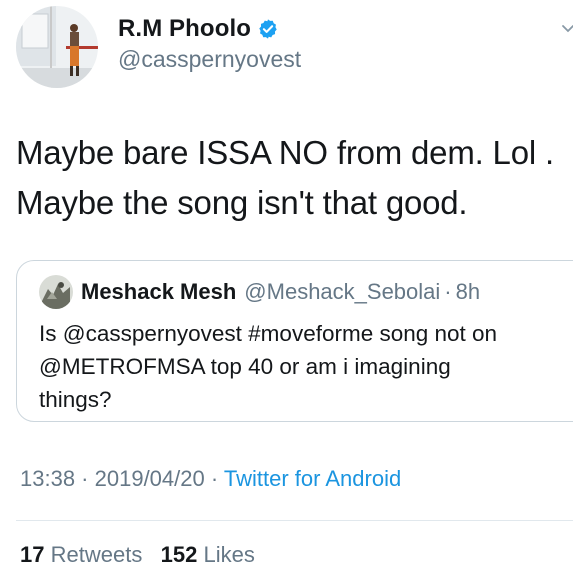  What do you see at coordinates (242, 202) in the screenshot?
I see `tweet-text-line: Maybe the song isn't that good.` at bounding box center [242, 202].